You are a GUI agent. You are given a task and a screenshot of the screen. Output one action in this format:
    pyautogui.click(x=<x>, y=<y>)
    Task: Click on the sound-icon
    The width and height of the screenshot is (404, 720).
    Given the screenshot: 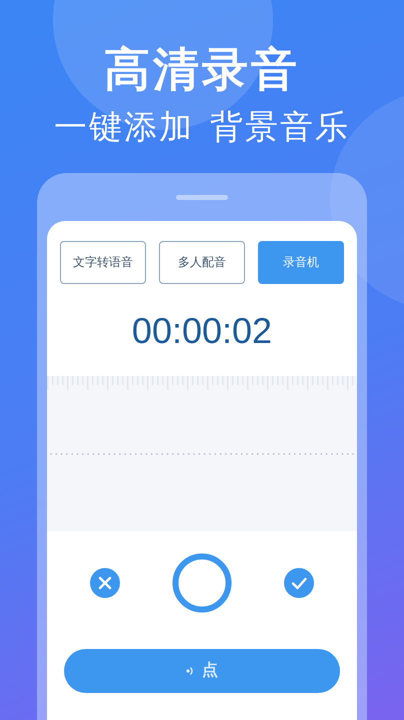 What is the action you would take?
    pyautogui.click(x=190, y=670)
    